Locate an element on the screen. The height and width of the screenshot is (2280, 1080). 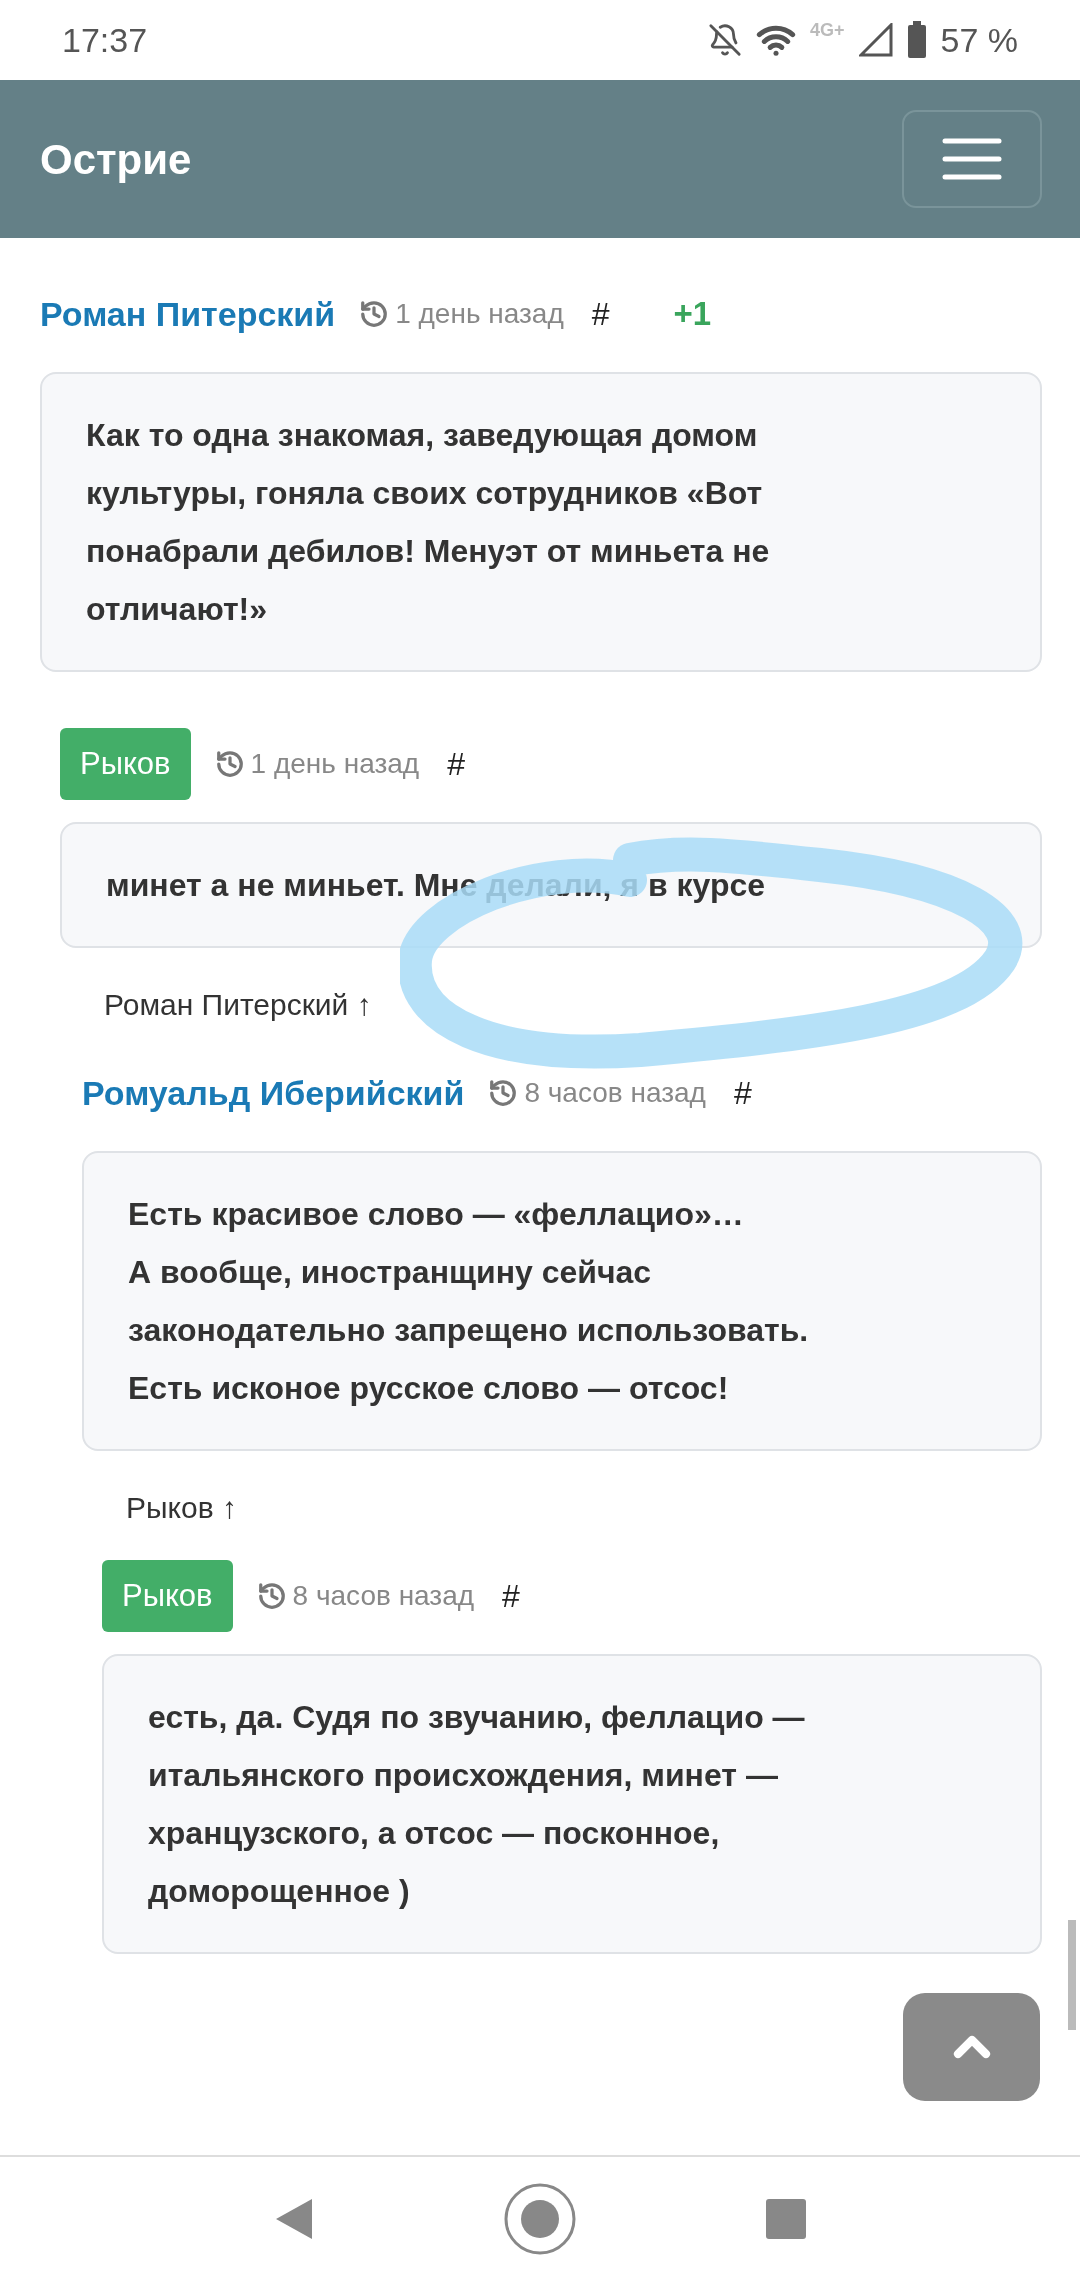
scroll-top-button is located at coordinates (971, 2047).